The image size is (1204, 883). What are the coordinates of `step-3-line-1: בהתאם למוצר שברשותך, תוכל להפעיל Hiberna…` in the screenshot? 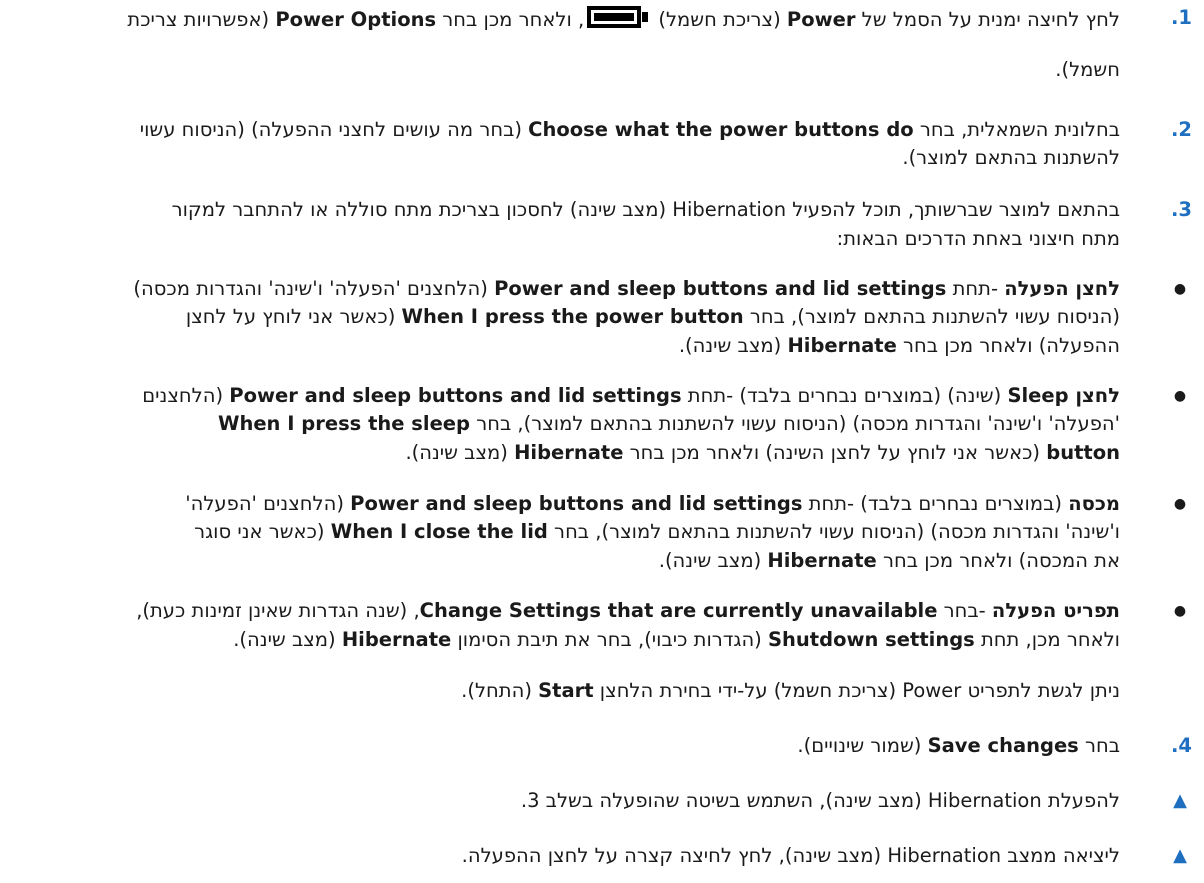 It's located at (645, 209).